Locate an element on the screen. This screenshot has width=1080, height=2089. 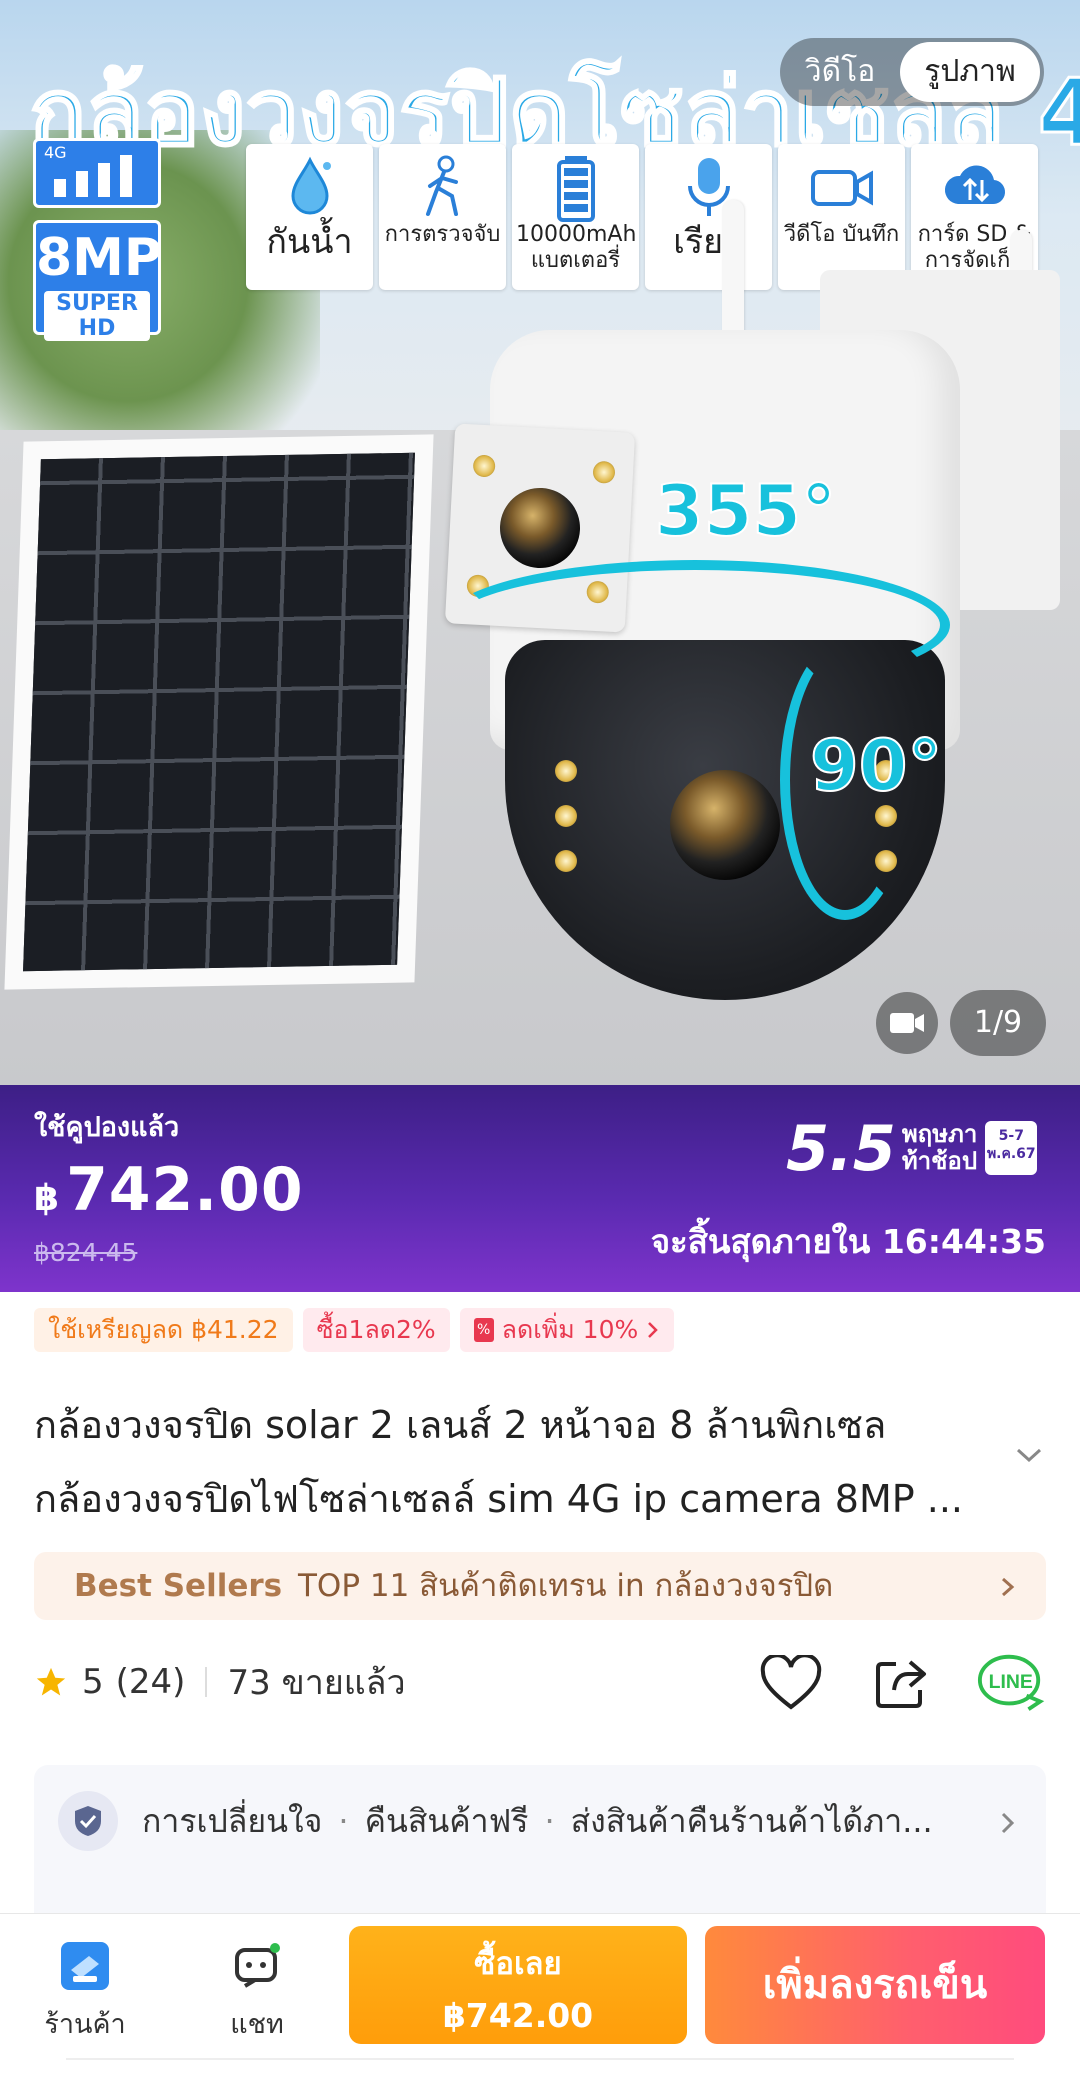
store-icon is located at coordinates (85, 1966).